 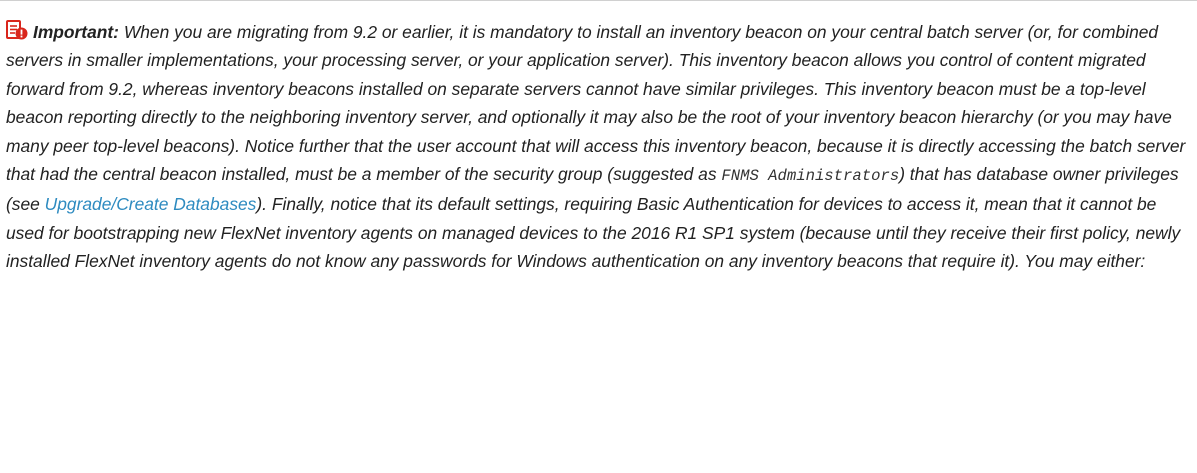 I want to click on upgrade-create-databases-link: Upgrade/Create Databases, so click(x=151, y=204).